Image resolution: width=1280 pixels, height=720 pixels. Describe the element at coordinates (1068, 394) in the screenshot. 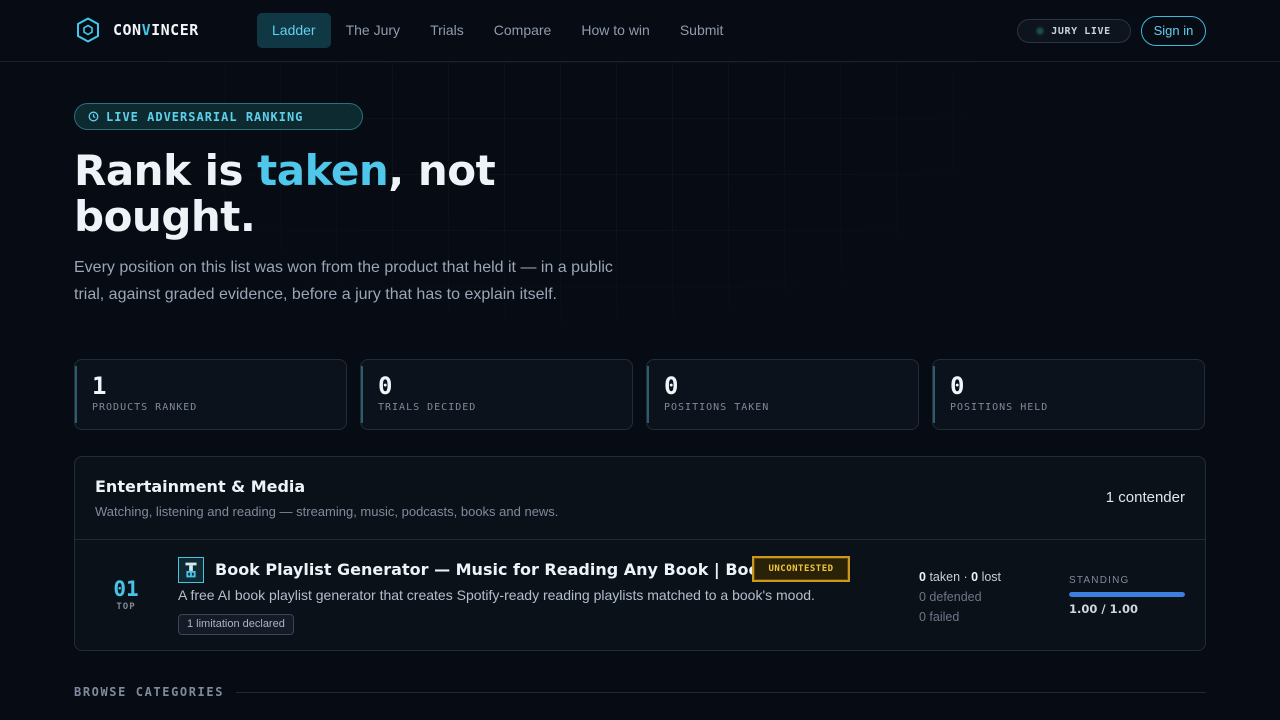

I see `stat-card-positions-held: 0 POSITIONS HELD` at that location.